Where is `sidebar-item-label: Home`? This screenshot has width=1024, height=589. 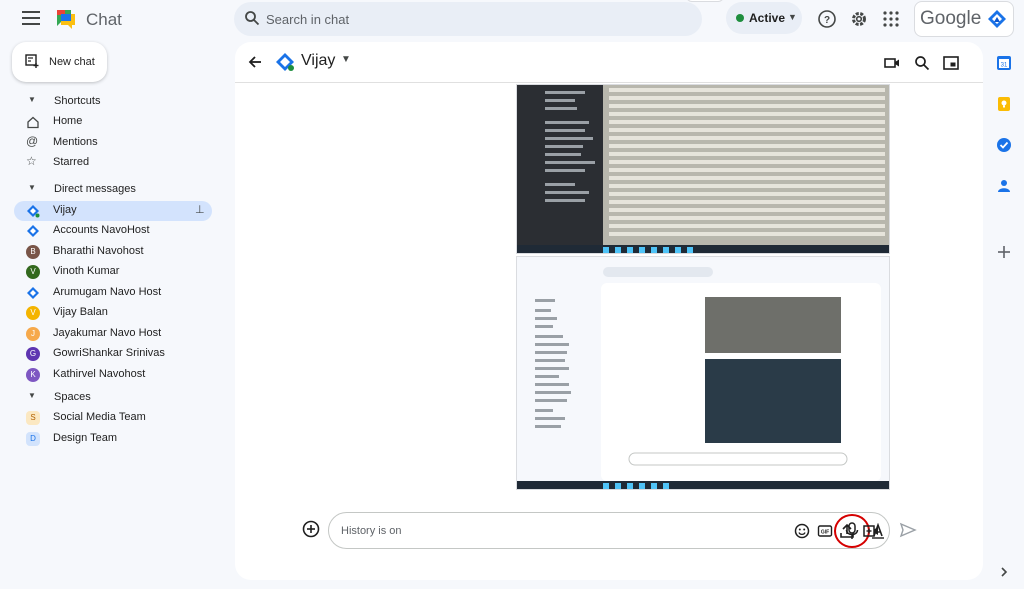
sidebar-item-label: Home is located at coordinates (68, 121).